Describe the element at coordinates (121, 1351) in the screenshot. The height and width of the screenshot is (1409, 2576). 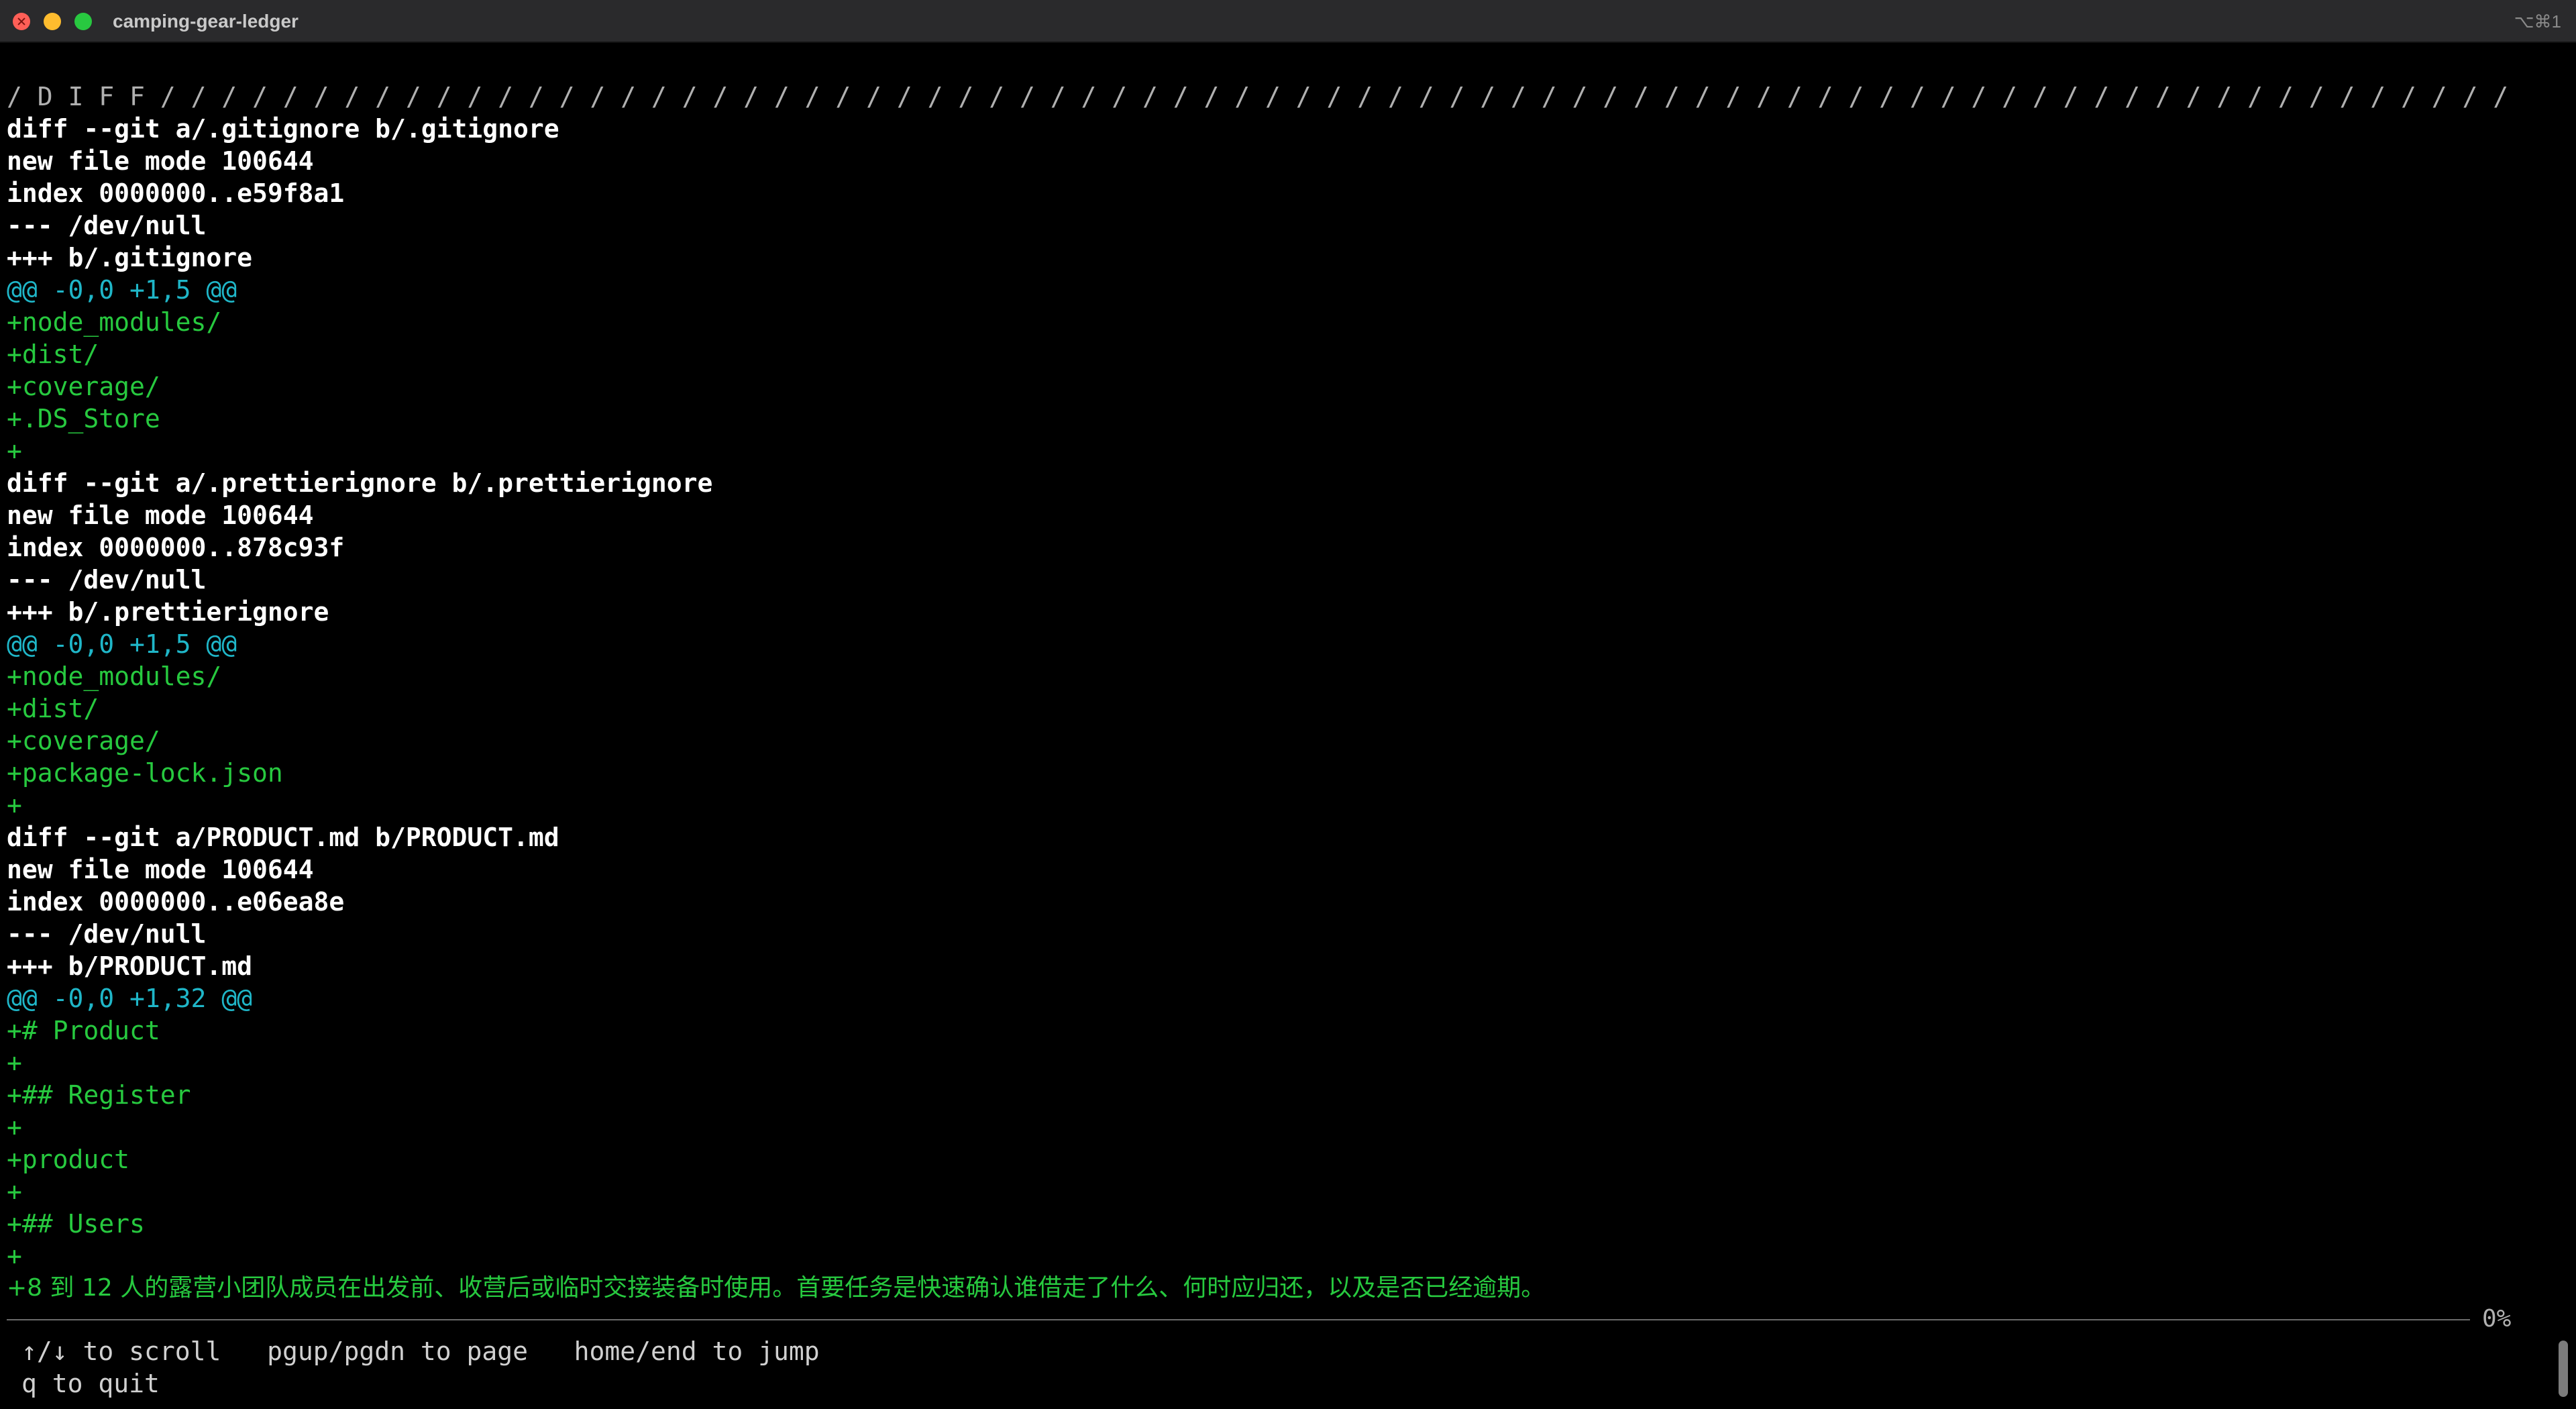
I see `help-scroll: ↑/↓ to scroll` at that location.